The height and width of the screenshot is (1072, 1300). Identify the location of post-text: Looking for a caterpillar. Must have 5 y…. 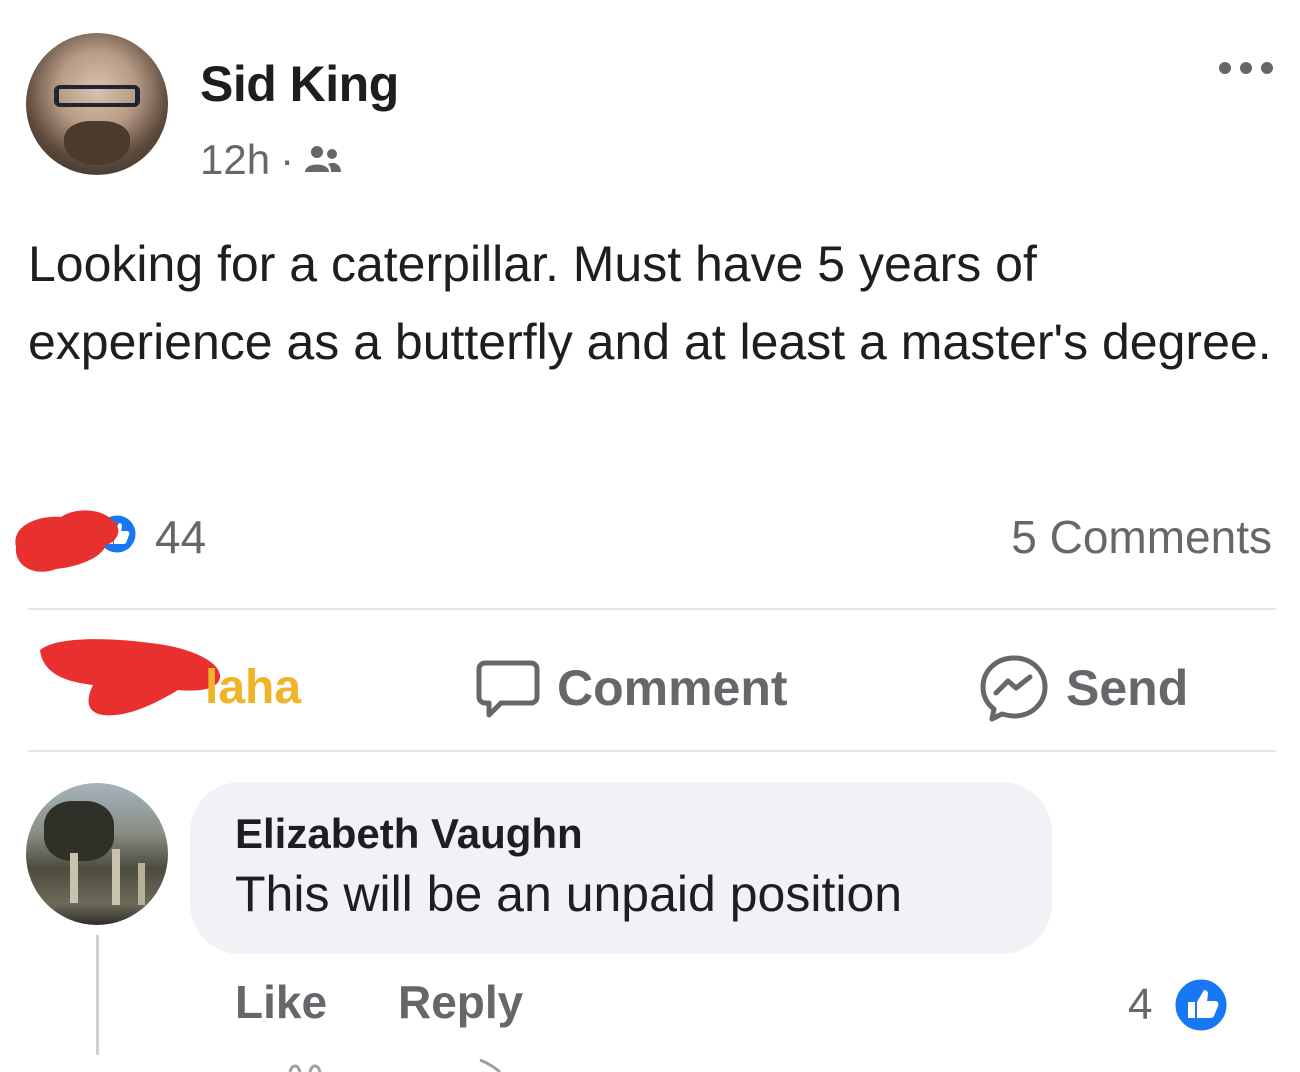
(650, 303).